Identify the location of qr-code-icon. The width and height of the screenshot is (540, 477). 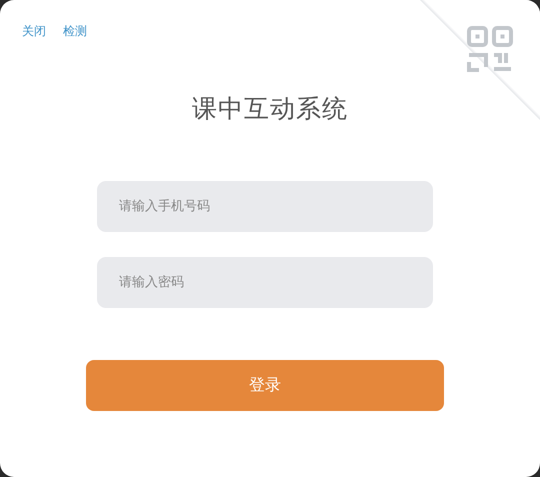
(490, 49).